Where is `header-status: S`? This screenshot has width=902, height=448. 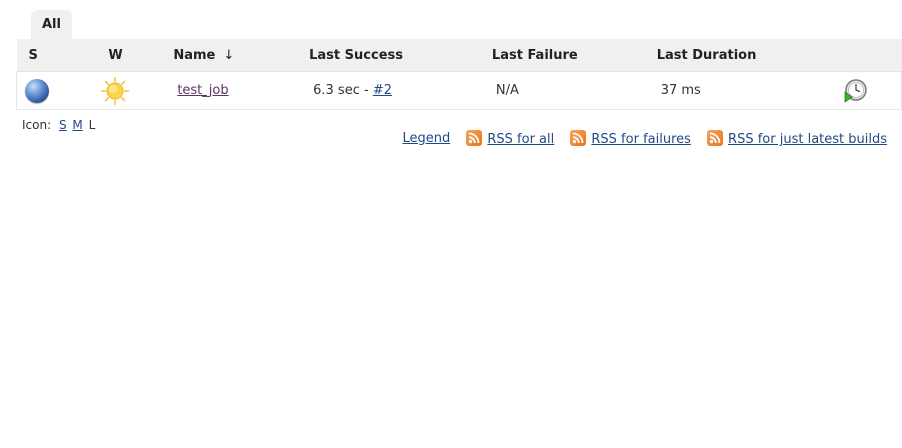
header-status: S is located at coordinates (46, 55).